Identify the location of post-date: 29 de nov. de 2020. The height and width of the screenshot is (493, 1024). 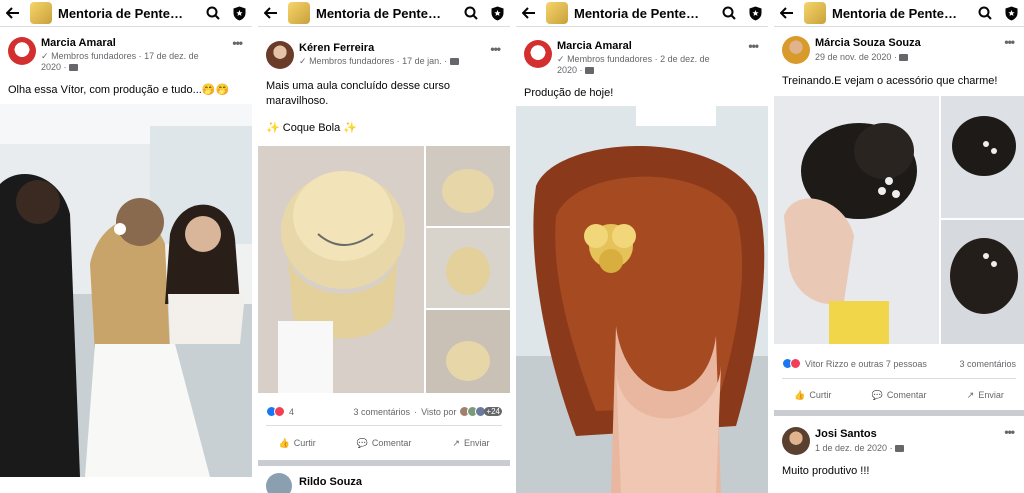
(853, 57).